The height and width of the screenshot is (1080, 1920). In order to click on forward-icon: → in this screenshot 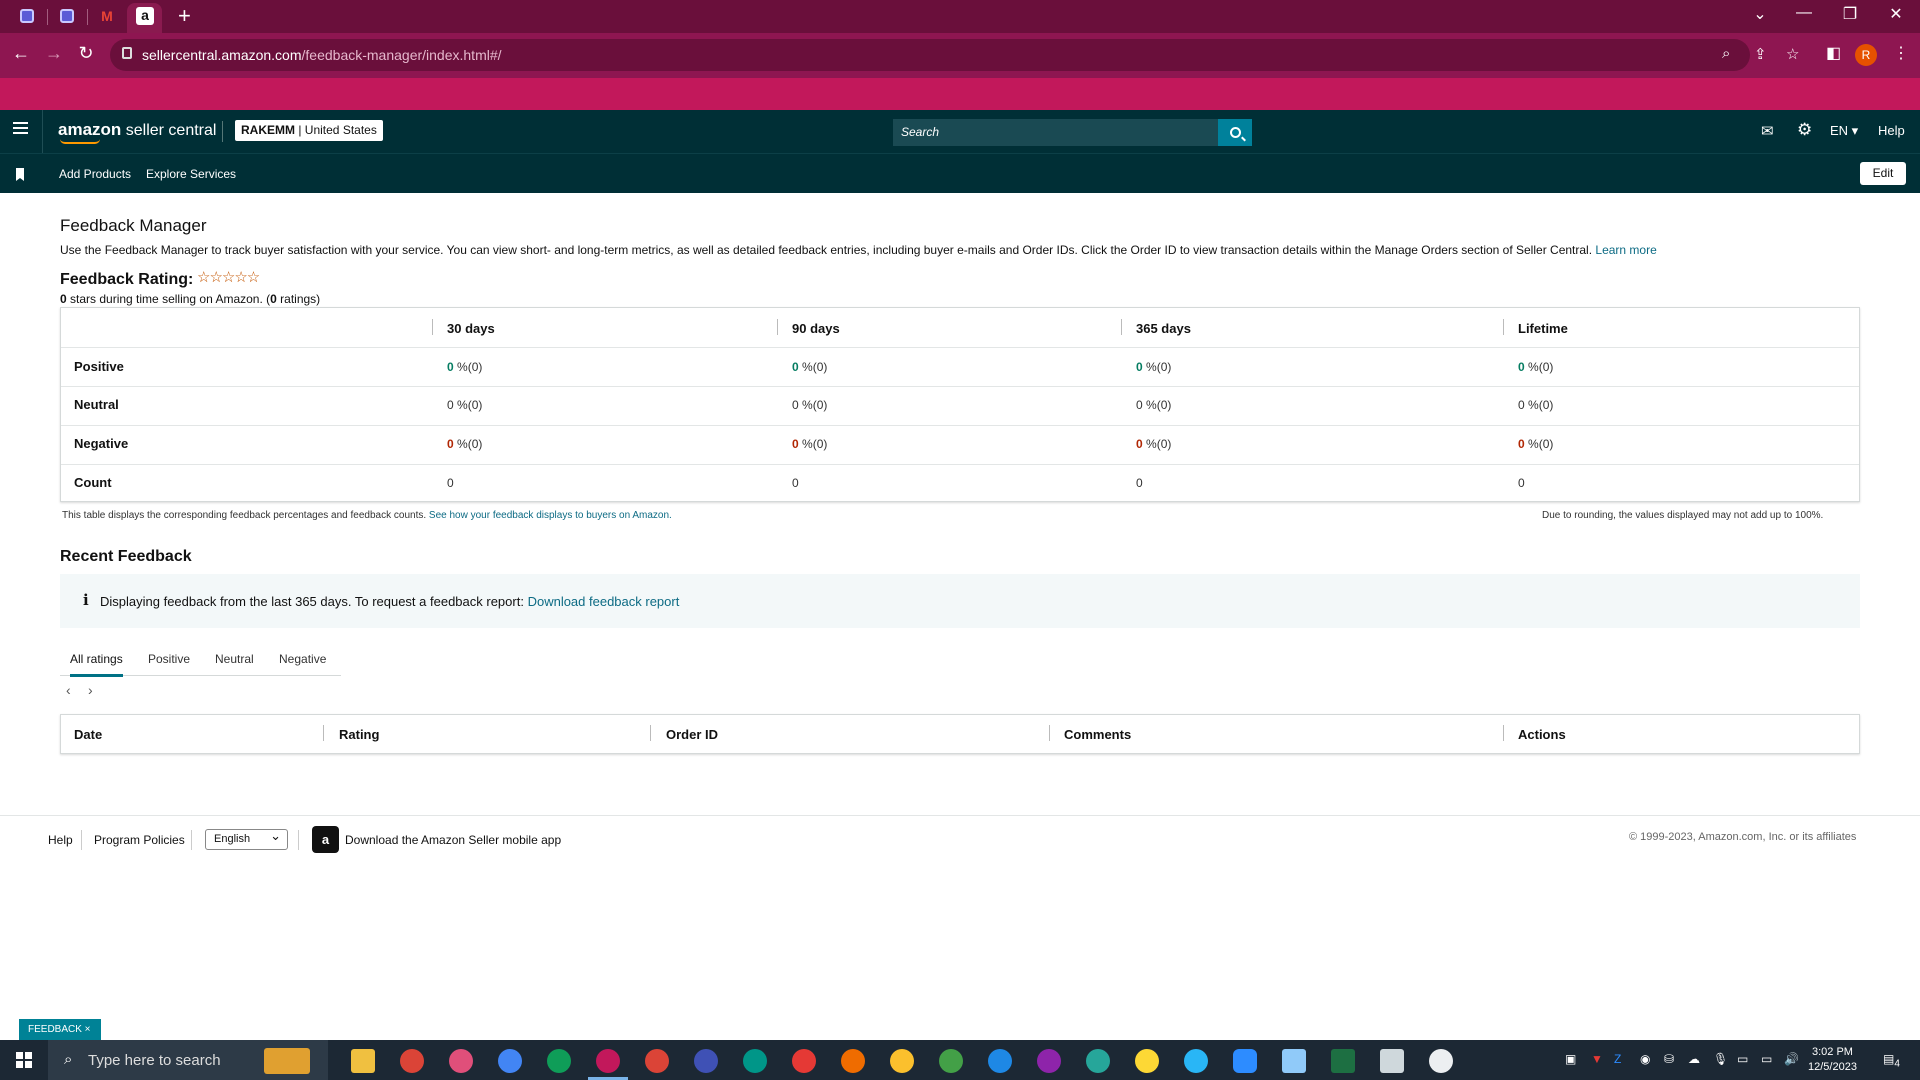, I will do `click(54, 53)`.